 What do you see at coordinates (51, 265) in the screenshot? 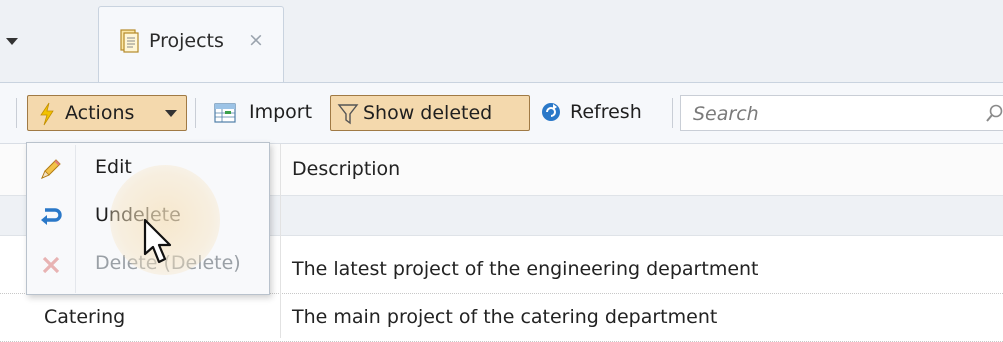
I see `x-icon` at bounding box center [51, 265].